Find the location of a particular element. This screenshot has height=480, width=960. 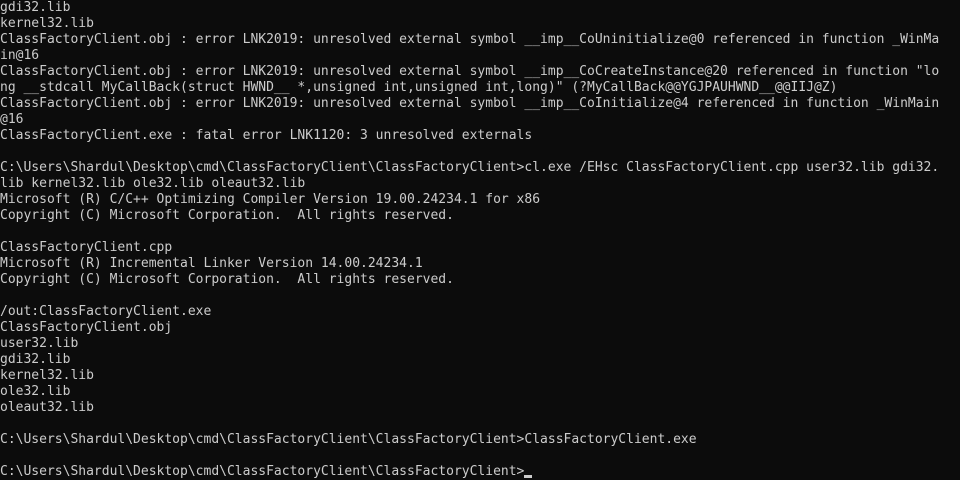

text-cursor is located at coordinates (528, 476).